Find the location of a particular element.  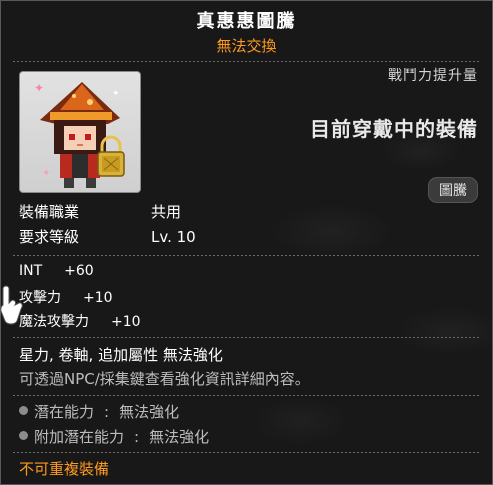

item-type-badge: 圖騰 is located at coordinates (453, 190).